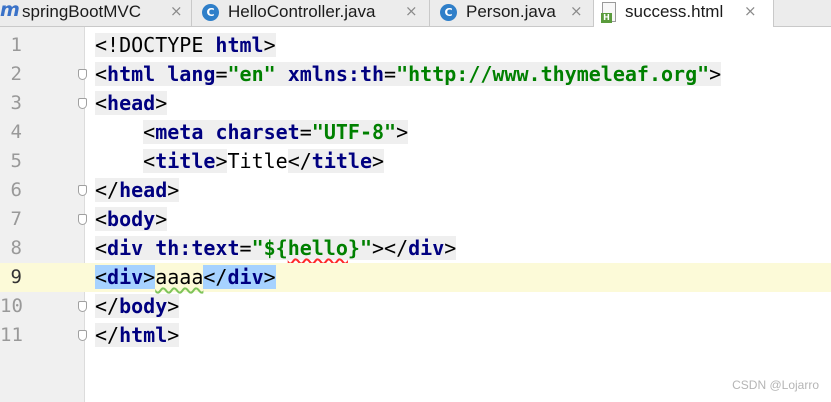  What do you see at coordinates (415, 190) in the screenshot?
I see `code-line: 6 </head>` at bounding box center [415, 190].